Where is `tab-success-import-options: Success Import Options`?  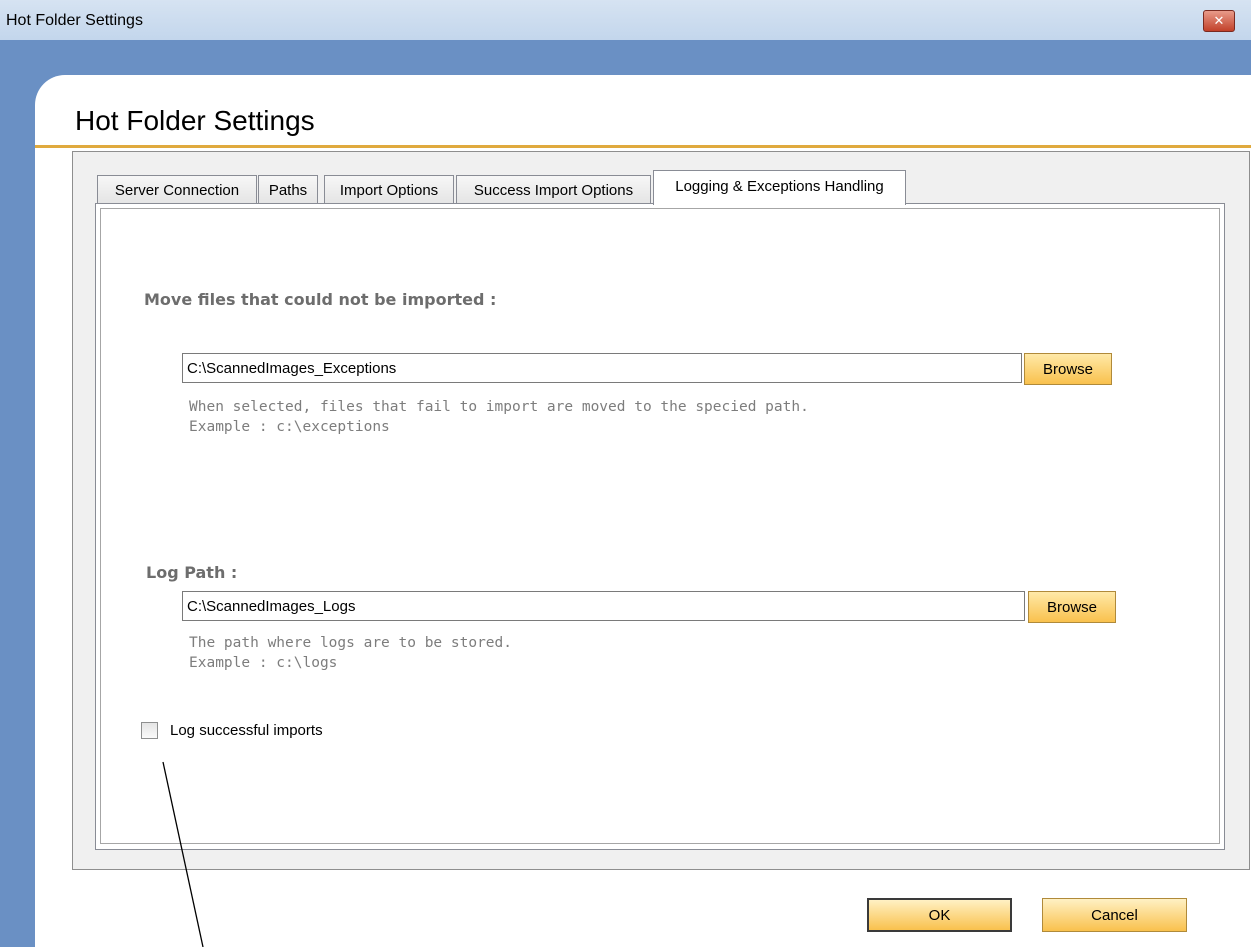
tab-success-import-options: Success Import Options is located at coordinates (553, 189).